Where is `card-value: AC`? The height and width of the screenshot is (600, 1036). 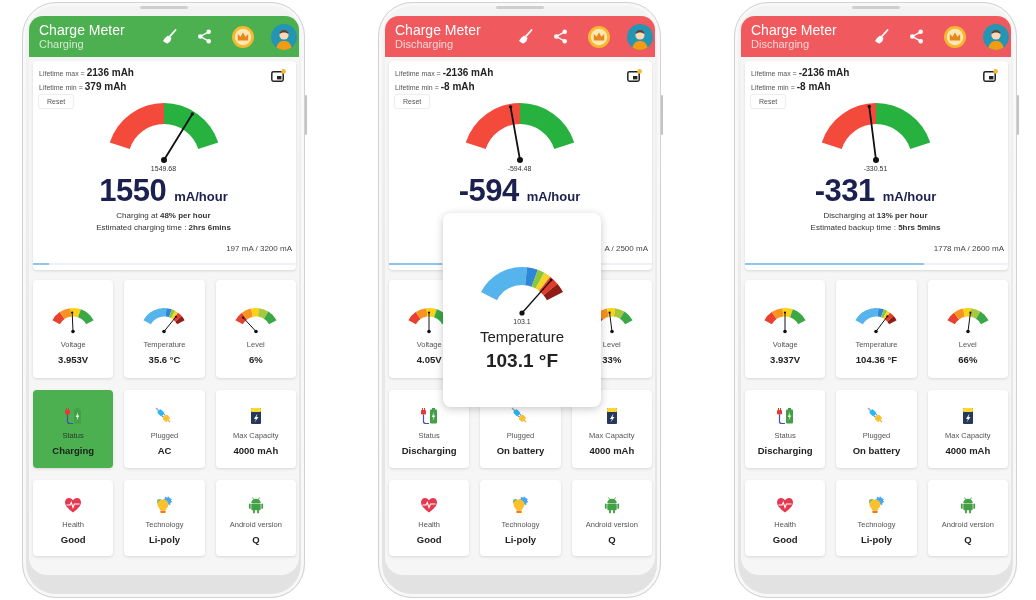
card-value: AC is located at coordinates (164, 450).